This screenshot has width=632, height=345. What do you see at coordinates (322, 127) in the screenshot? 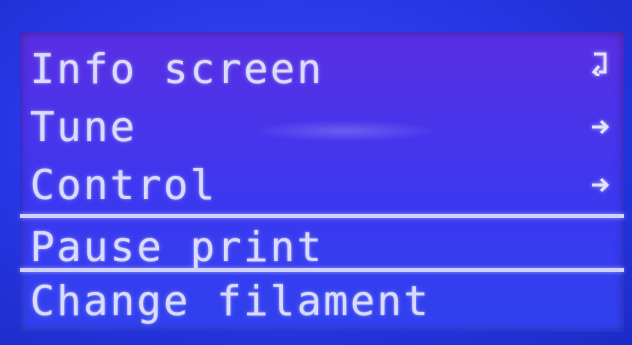
I see `menu-item-tune: Tune` at bounding box center [322, 127].